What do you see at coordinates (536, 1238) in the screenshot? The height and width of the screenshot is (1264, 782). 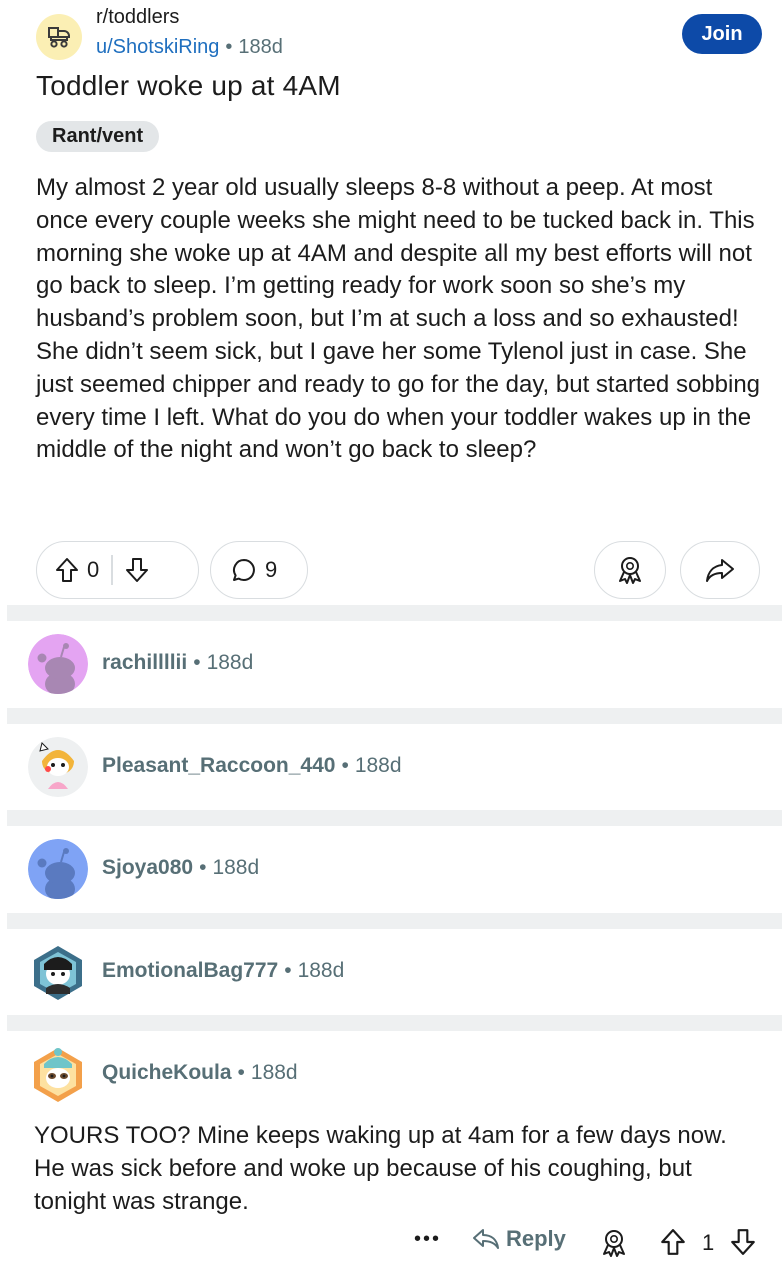 I see `reply-label: Reply` at bounding box center [536, 1238].